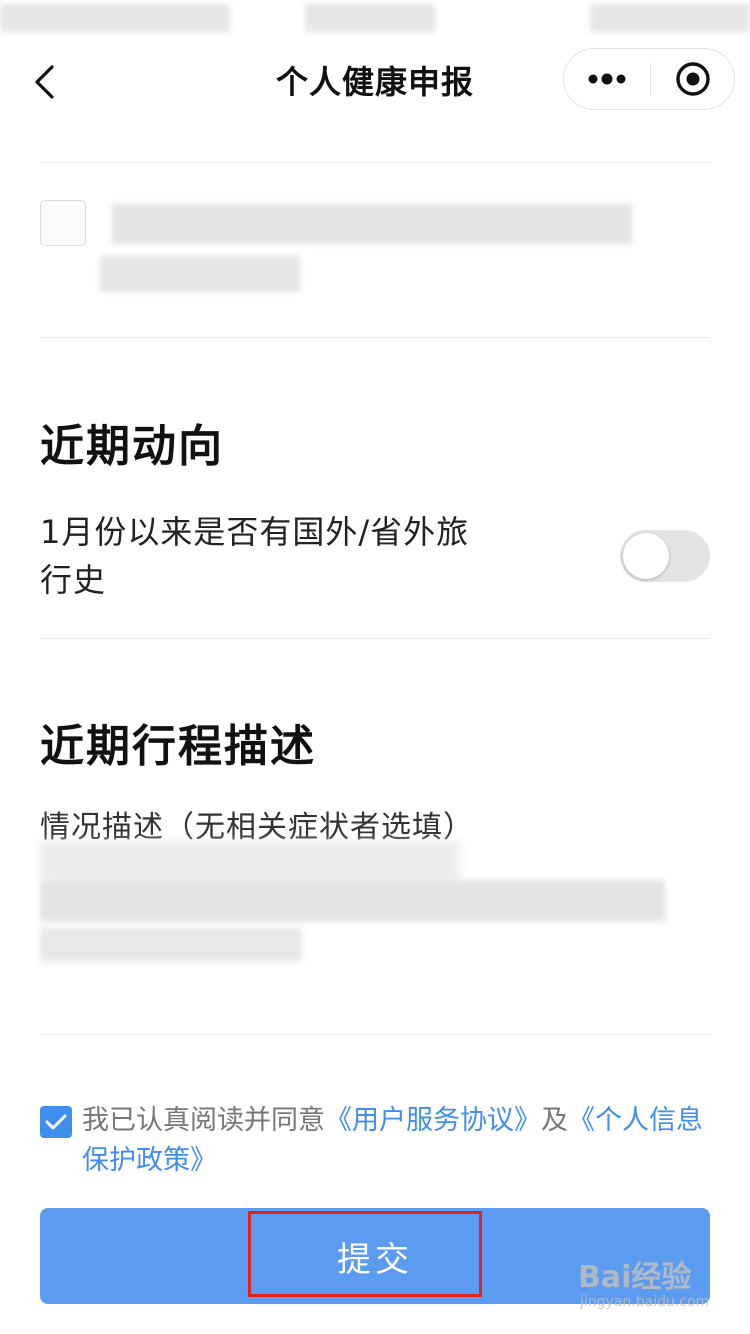 This screenshot has width=750, height=1334. Describe the element at coordinates (670, 18) in the screenshot. I see `blurred-status-right` at that location.